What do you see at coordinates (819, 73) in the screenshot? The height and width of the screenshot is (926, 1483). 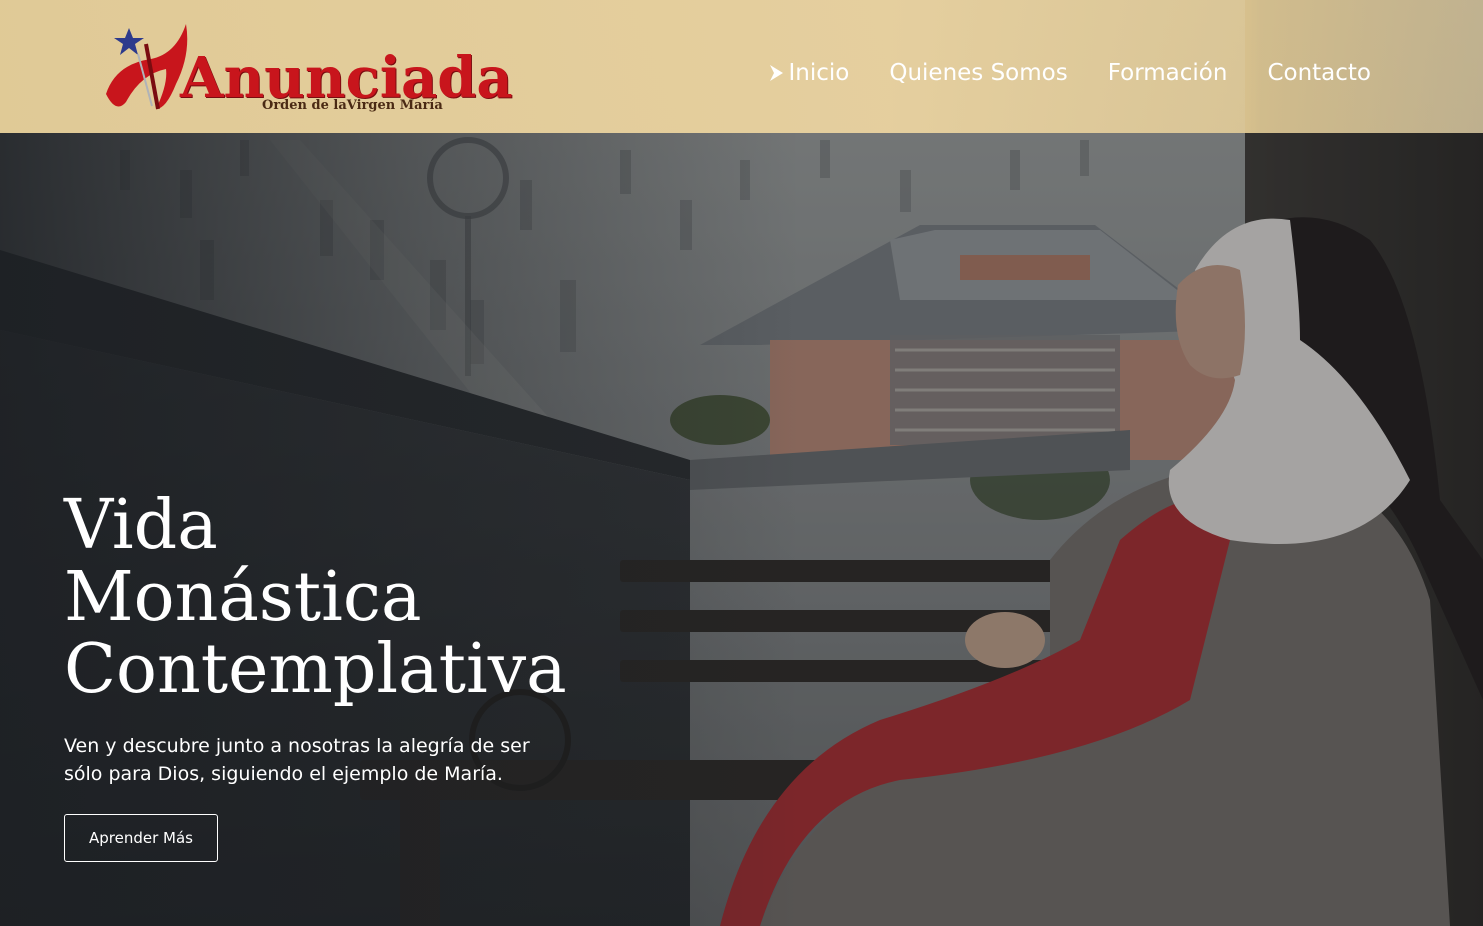 I see `nav-item-label: Inicio` at bounding box center [819, 73].